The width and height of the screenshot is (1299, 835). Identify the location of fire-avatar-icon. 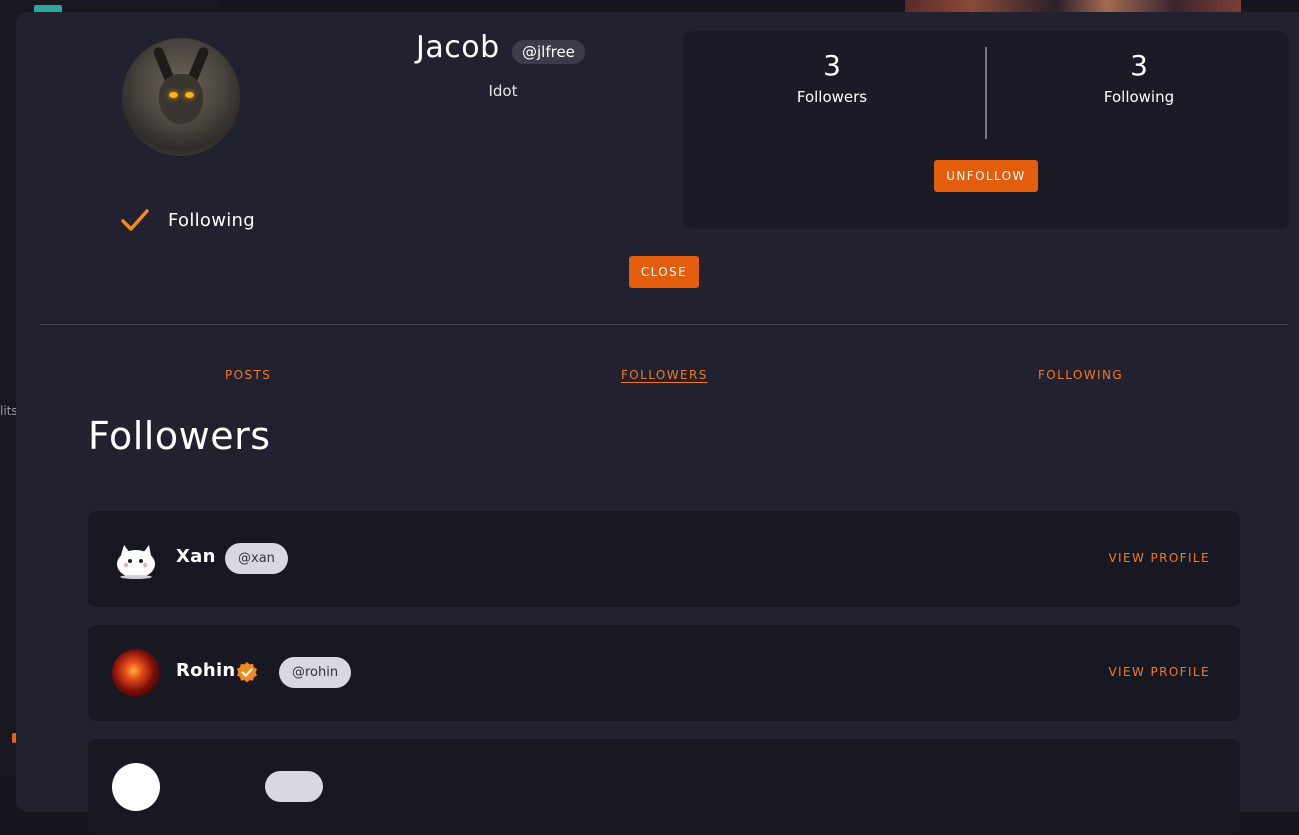
(136, 673).